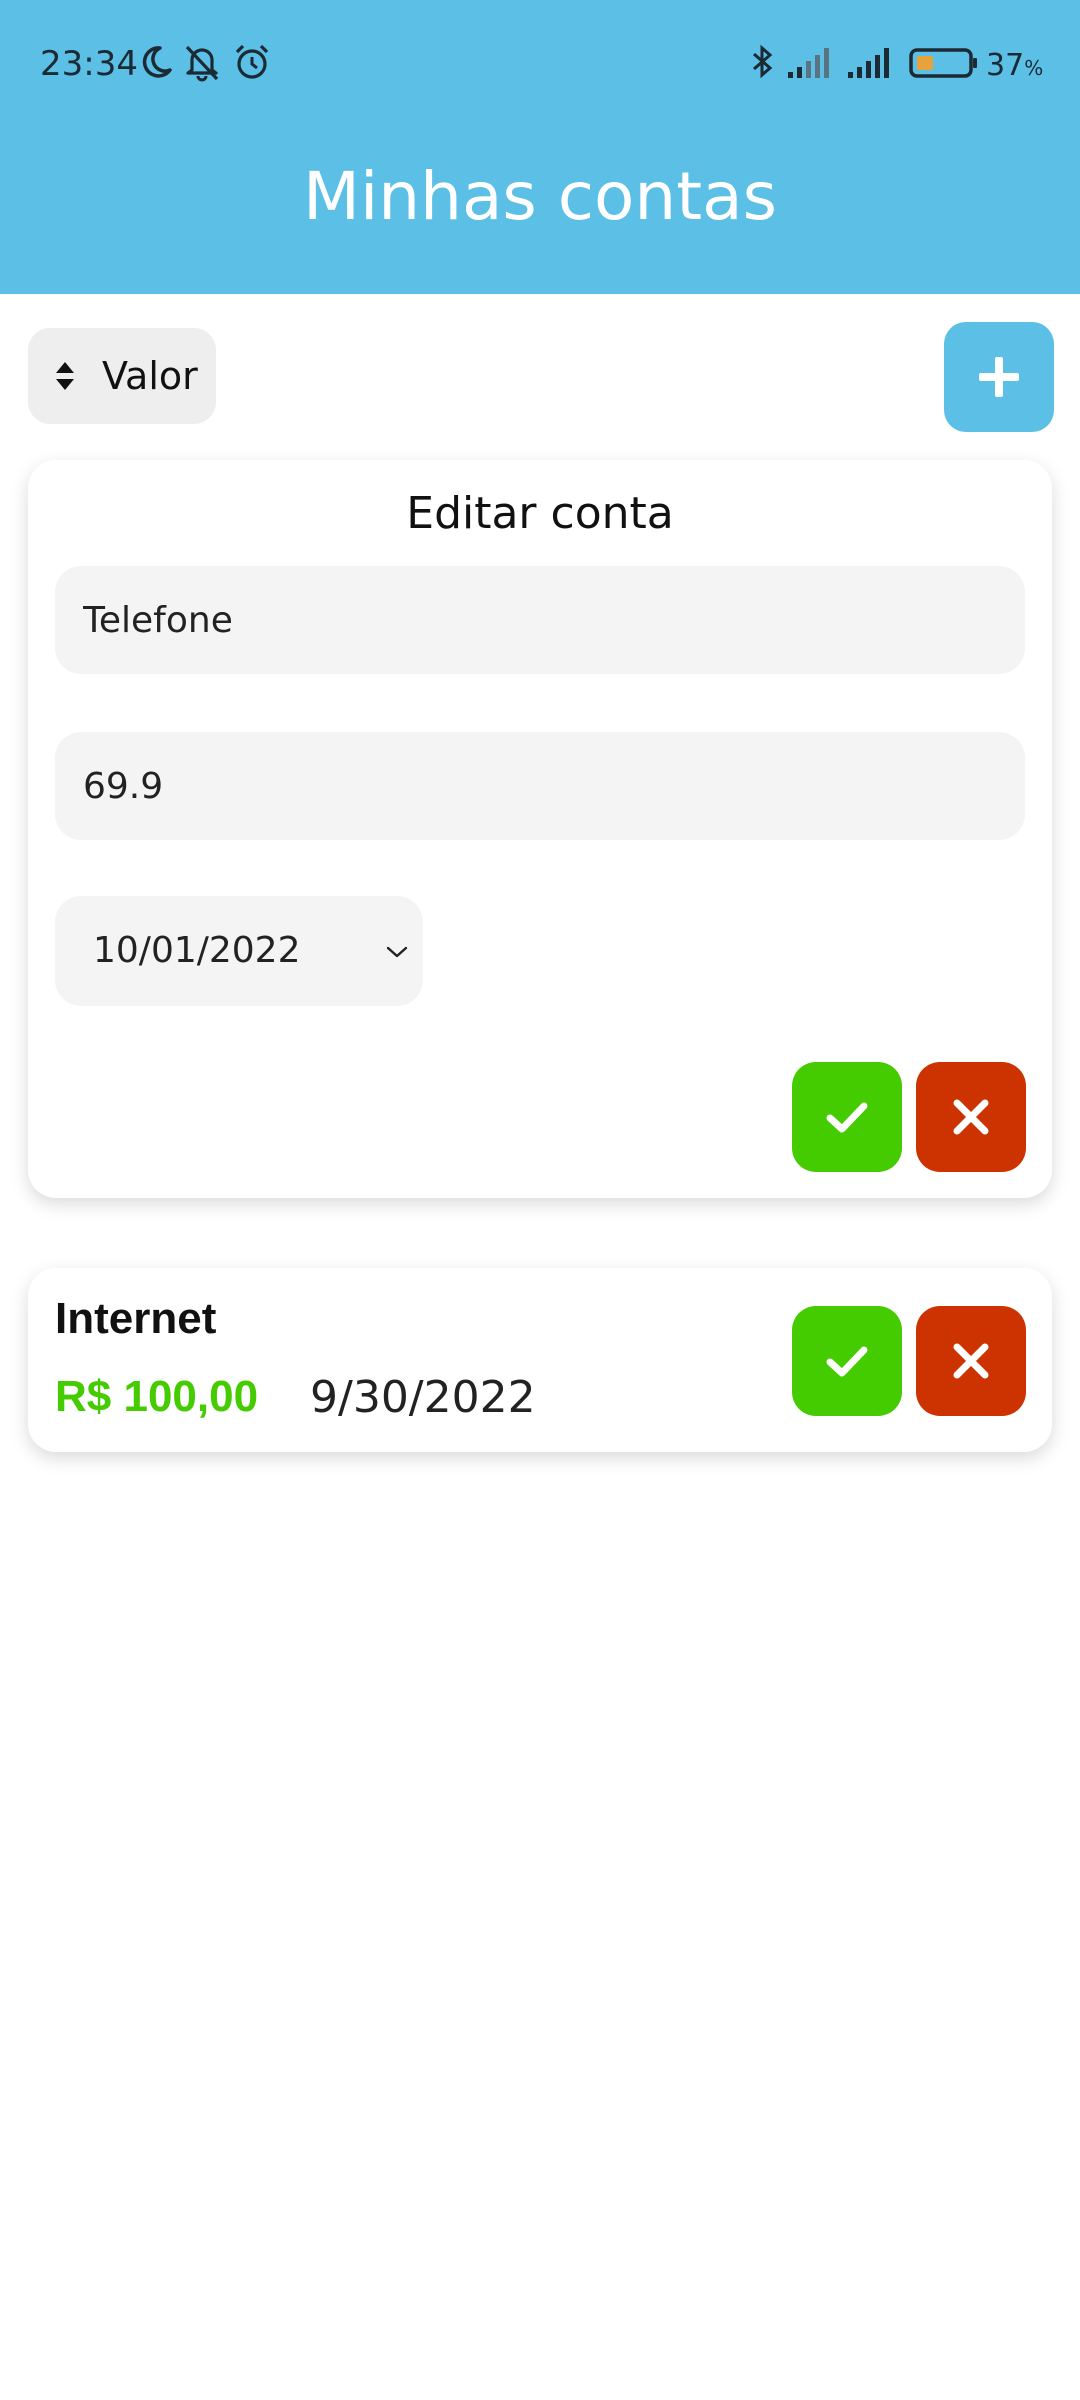 Image resolution: width=1080 pixels, height=2400 pixels. Describe the element at coordinates (540, 147) in the screenshot. I see `app-header: 23:34 37% Minhas contas` at that location.